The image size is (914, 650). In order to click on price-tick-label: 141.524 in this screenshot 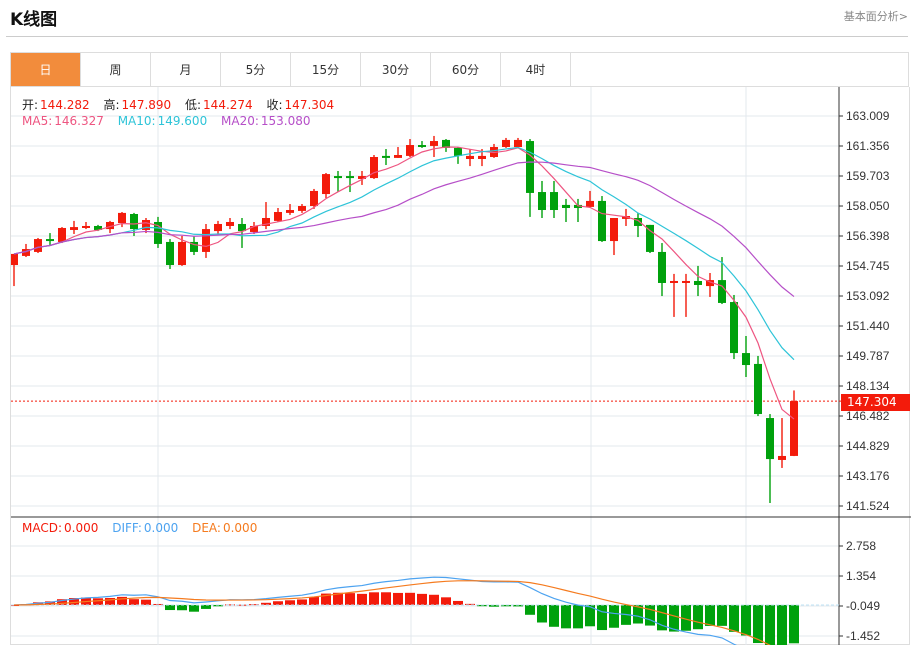, I will do `click(868, 506)`.